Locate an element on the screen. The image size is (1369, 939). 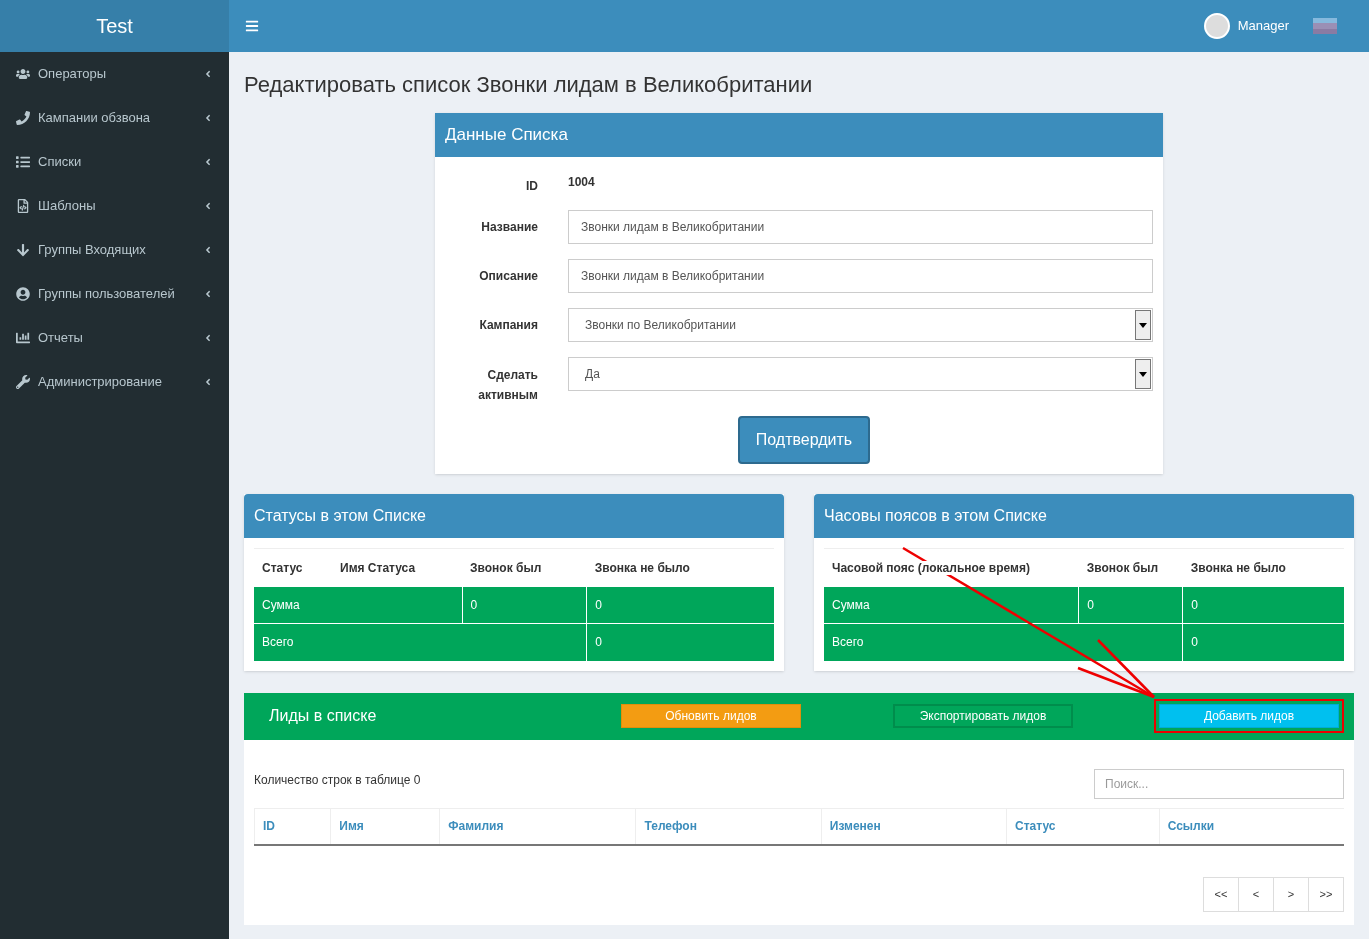
sidebar-item: Группы Входящих is located at coordinates (114, 250).